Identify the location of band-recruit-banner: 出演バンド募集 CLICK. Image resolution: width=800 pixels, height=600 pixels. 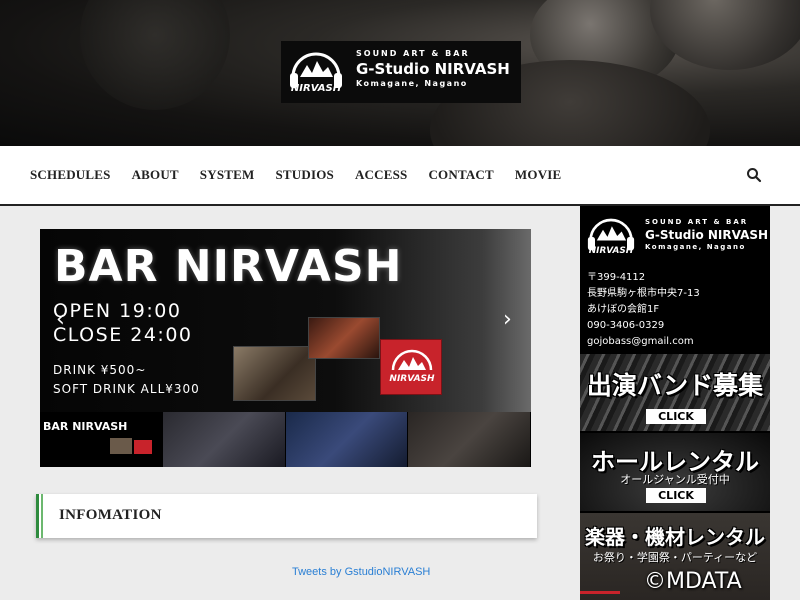
(675, 392).